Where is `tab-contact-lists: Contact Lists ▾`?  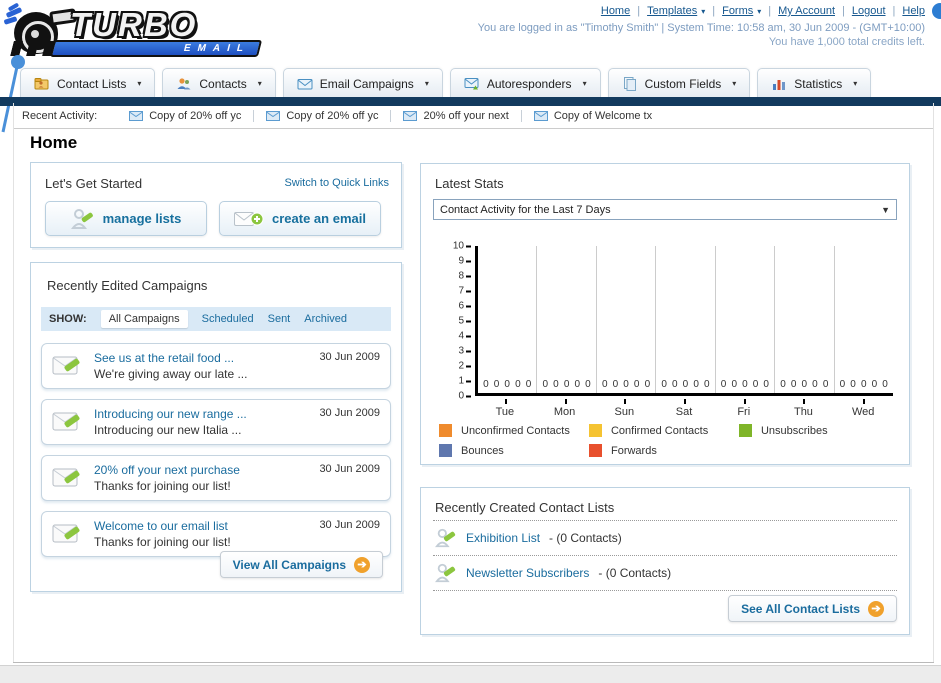 tab-contact-lists: Contact Lists ▾ is located at coordinates (88, 83).